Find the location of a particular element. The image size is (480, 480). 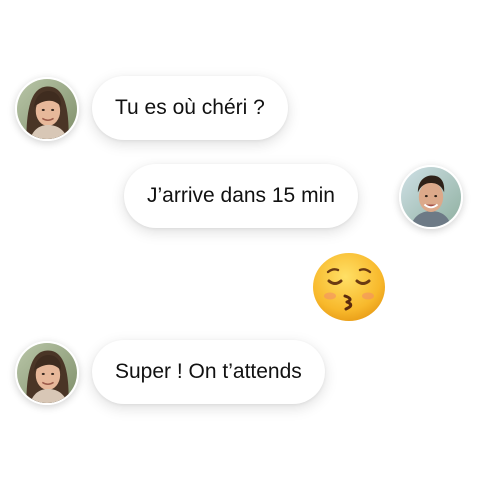

message-bubble-2: J’arrive dans 15 min is located at coordinates (241, 196).